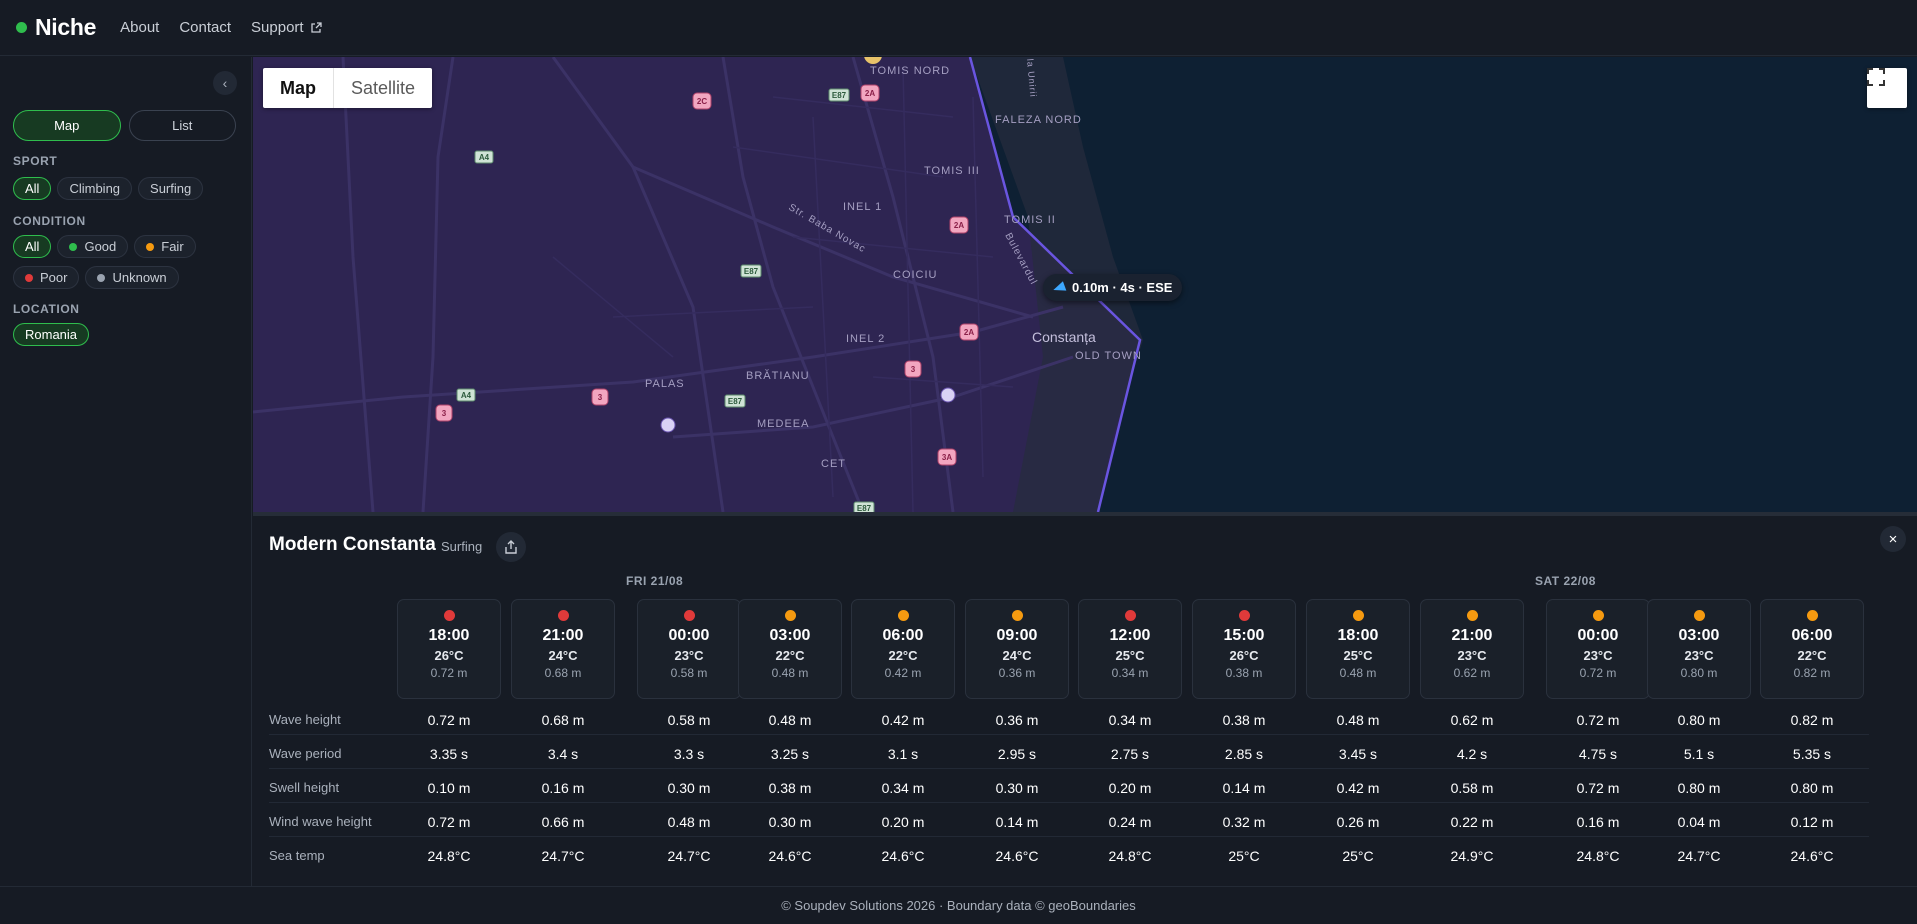 This screenshot has width=1917, height=924. Describe the element at coordinates (864, 508) in the screenshot. I see `svg-text: E87` at that location.